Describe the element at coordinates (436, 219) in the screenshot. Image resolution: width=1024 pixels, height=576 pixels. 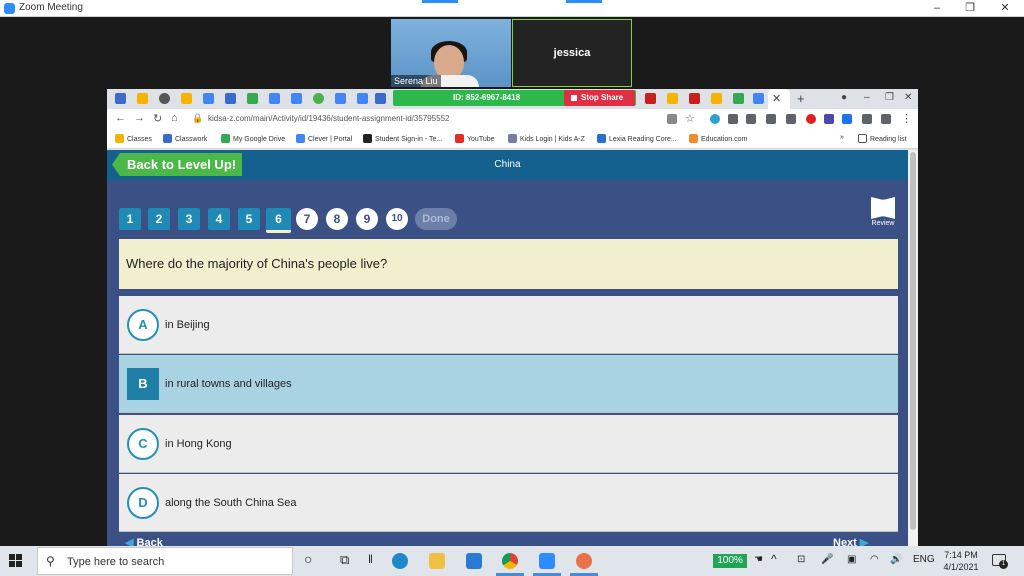
I see `done-button: Done` at that location.